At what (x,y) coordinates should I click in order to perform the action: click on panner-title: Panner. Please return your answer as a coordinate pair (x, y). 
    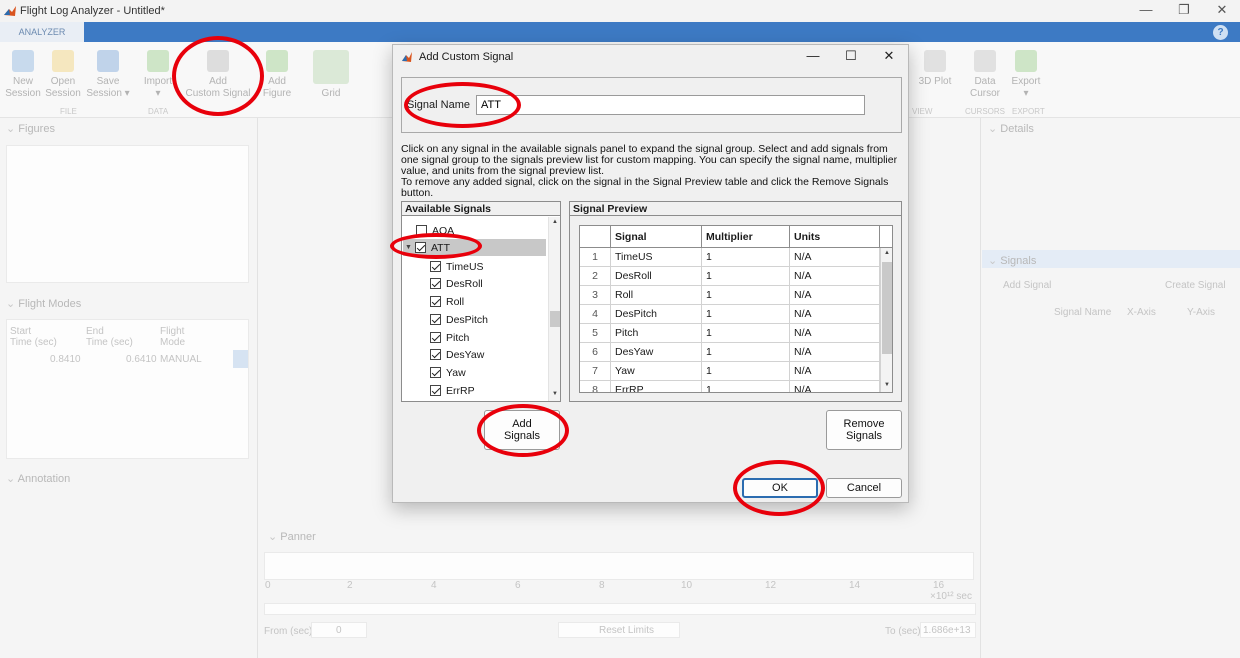
    Looking at the image, I should click on (291, 536).